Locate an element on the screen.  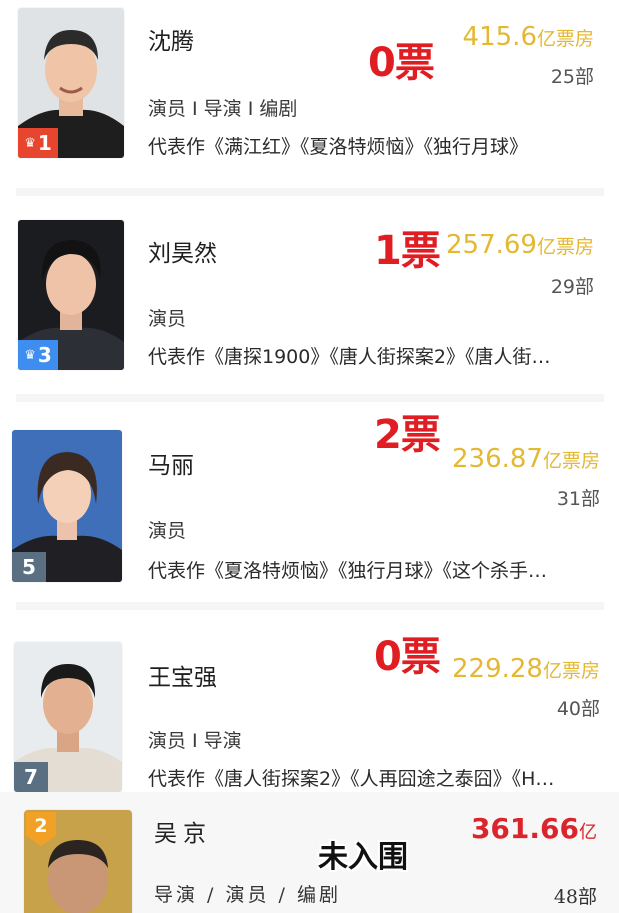
actor-photo: ♛ 3 is located at coordinates (71, 295).